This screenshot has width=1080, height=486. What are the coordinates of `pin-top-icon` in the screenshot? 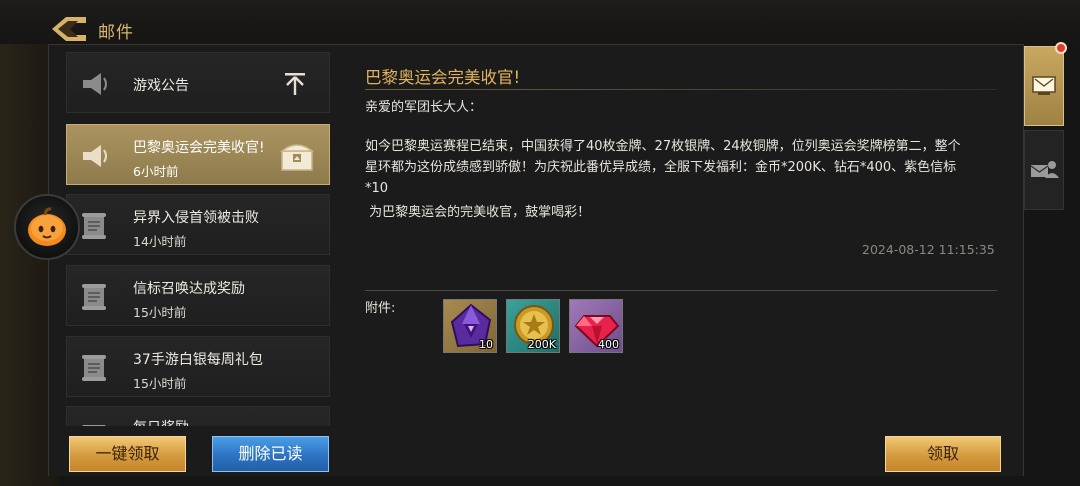 It's located at (295, 84).